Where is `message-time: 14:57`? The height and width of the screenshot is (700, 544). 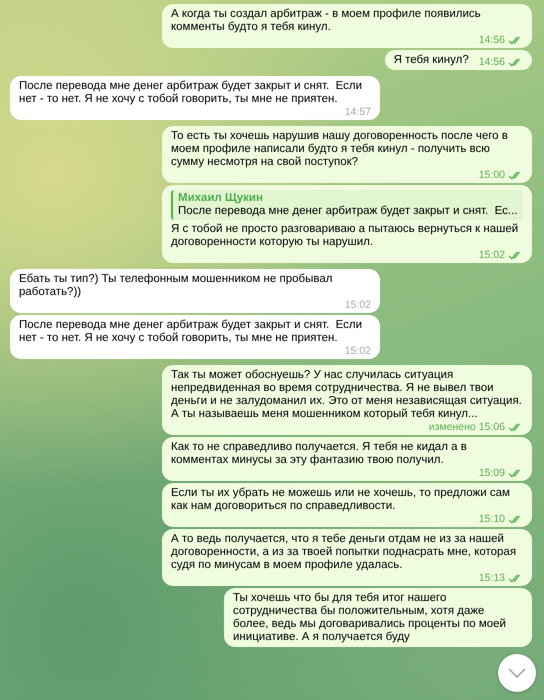
message-time: 14:57 is located at coordinates (357, 112).